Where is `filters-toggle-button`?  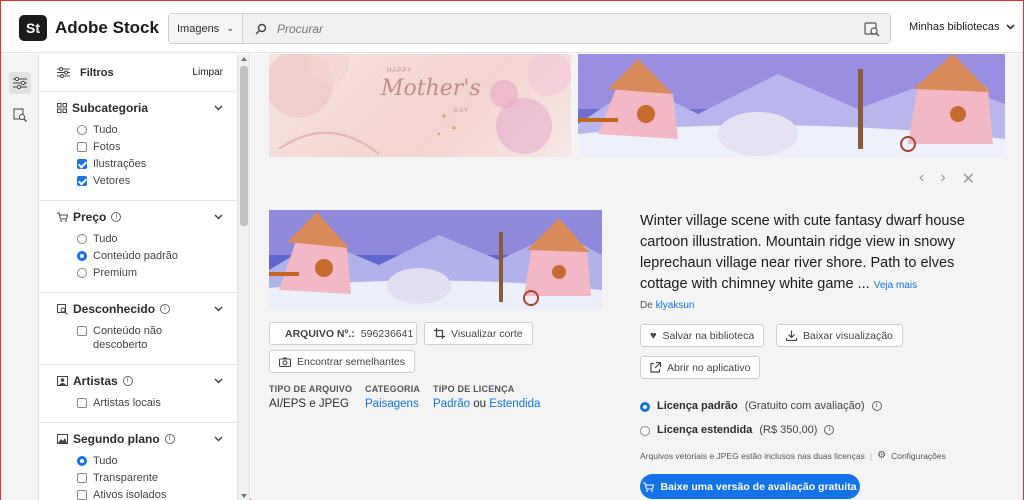
filters-toggle-button is located at coordinates (20, 83).